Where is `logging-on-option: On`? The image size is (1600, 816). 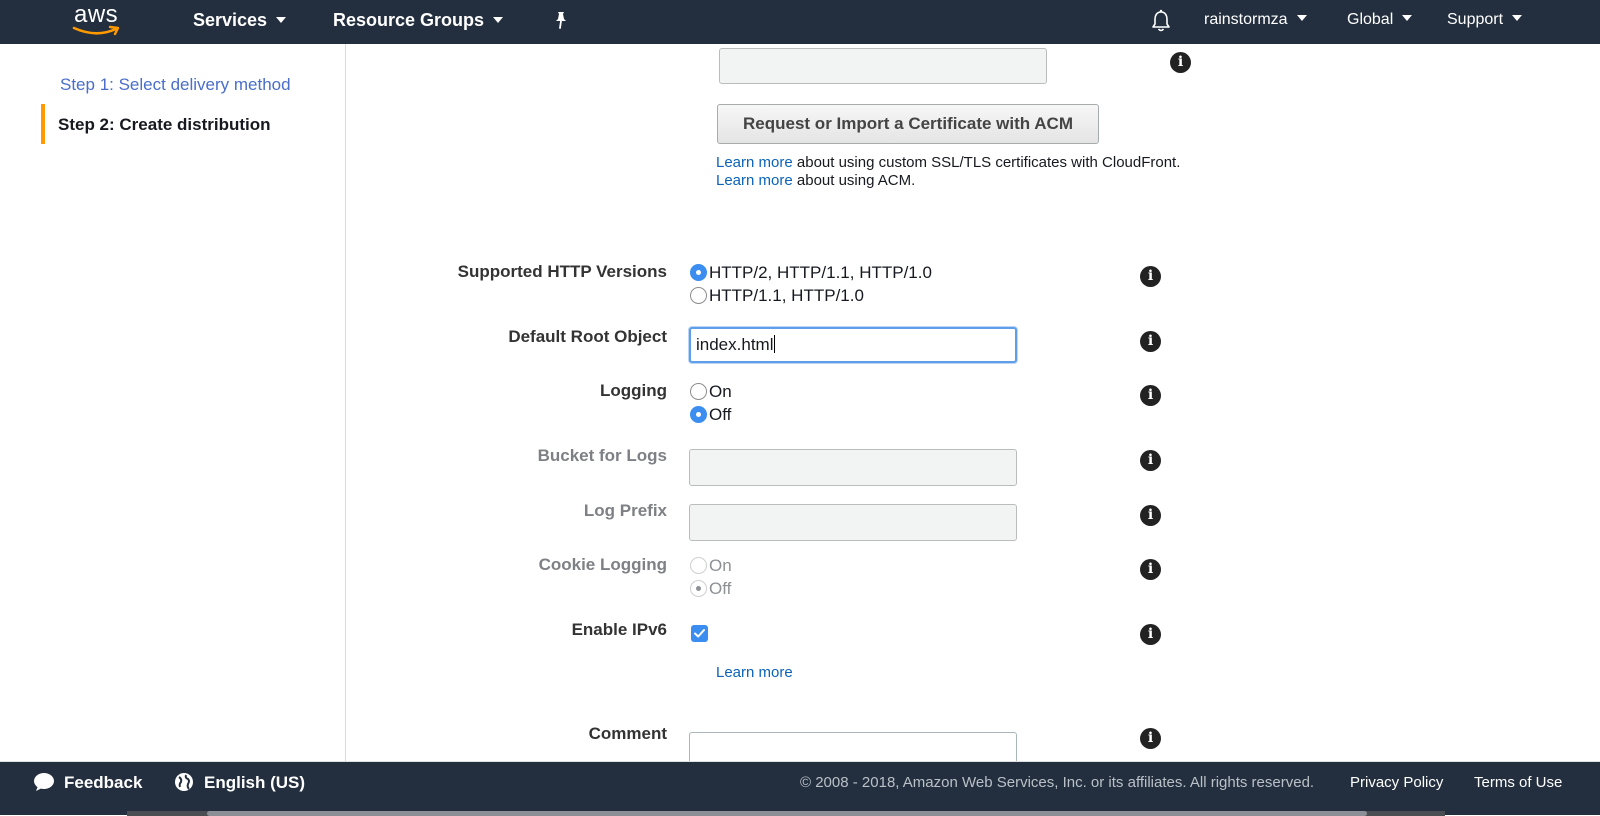
logging-on-option: On is located at coordinates (711, 392).